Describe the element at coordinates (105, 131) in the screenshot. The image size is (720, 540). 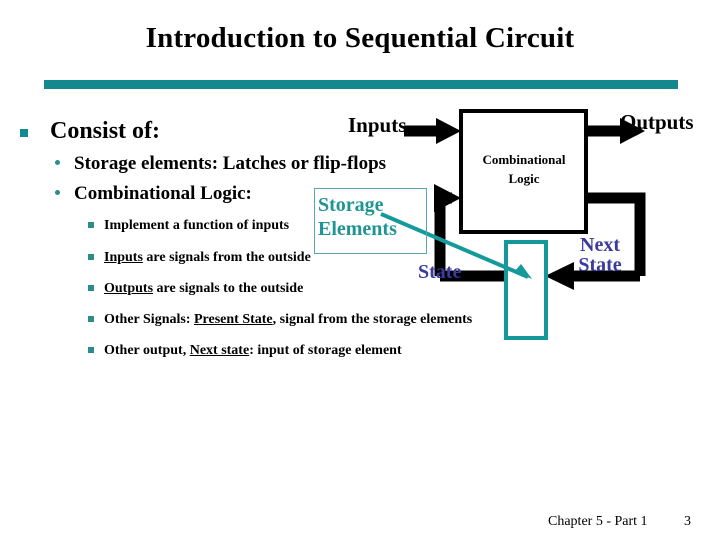
I see `bullet-level1-label: Consist of:` at that location.